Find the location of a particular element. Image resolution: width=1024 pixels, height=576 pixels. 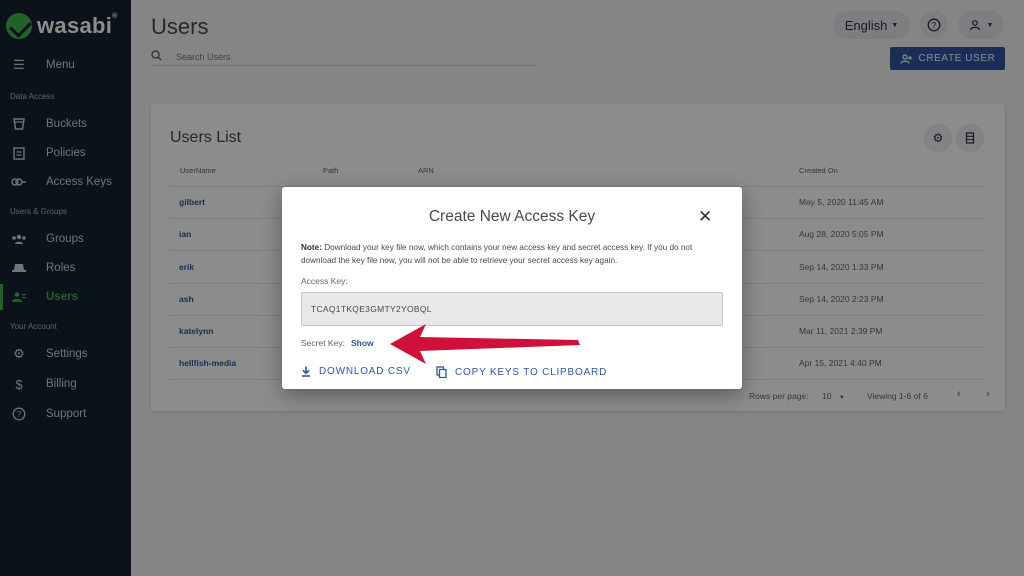

annotation-arrow-icon is located at coordinates (485, 344).